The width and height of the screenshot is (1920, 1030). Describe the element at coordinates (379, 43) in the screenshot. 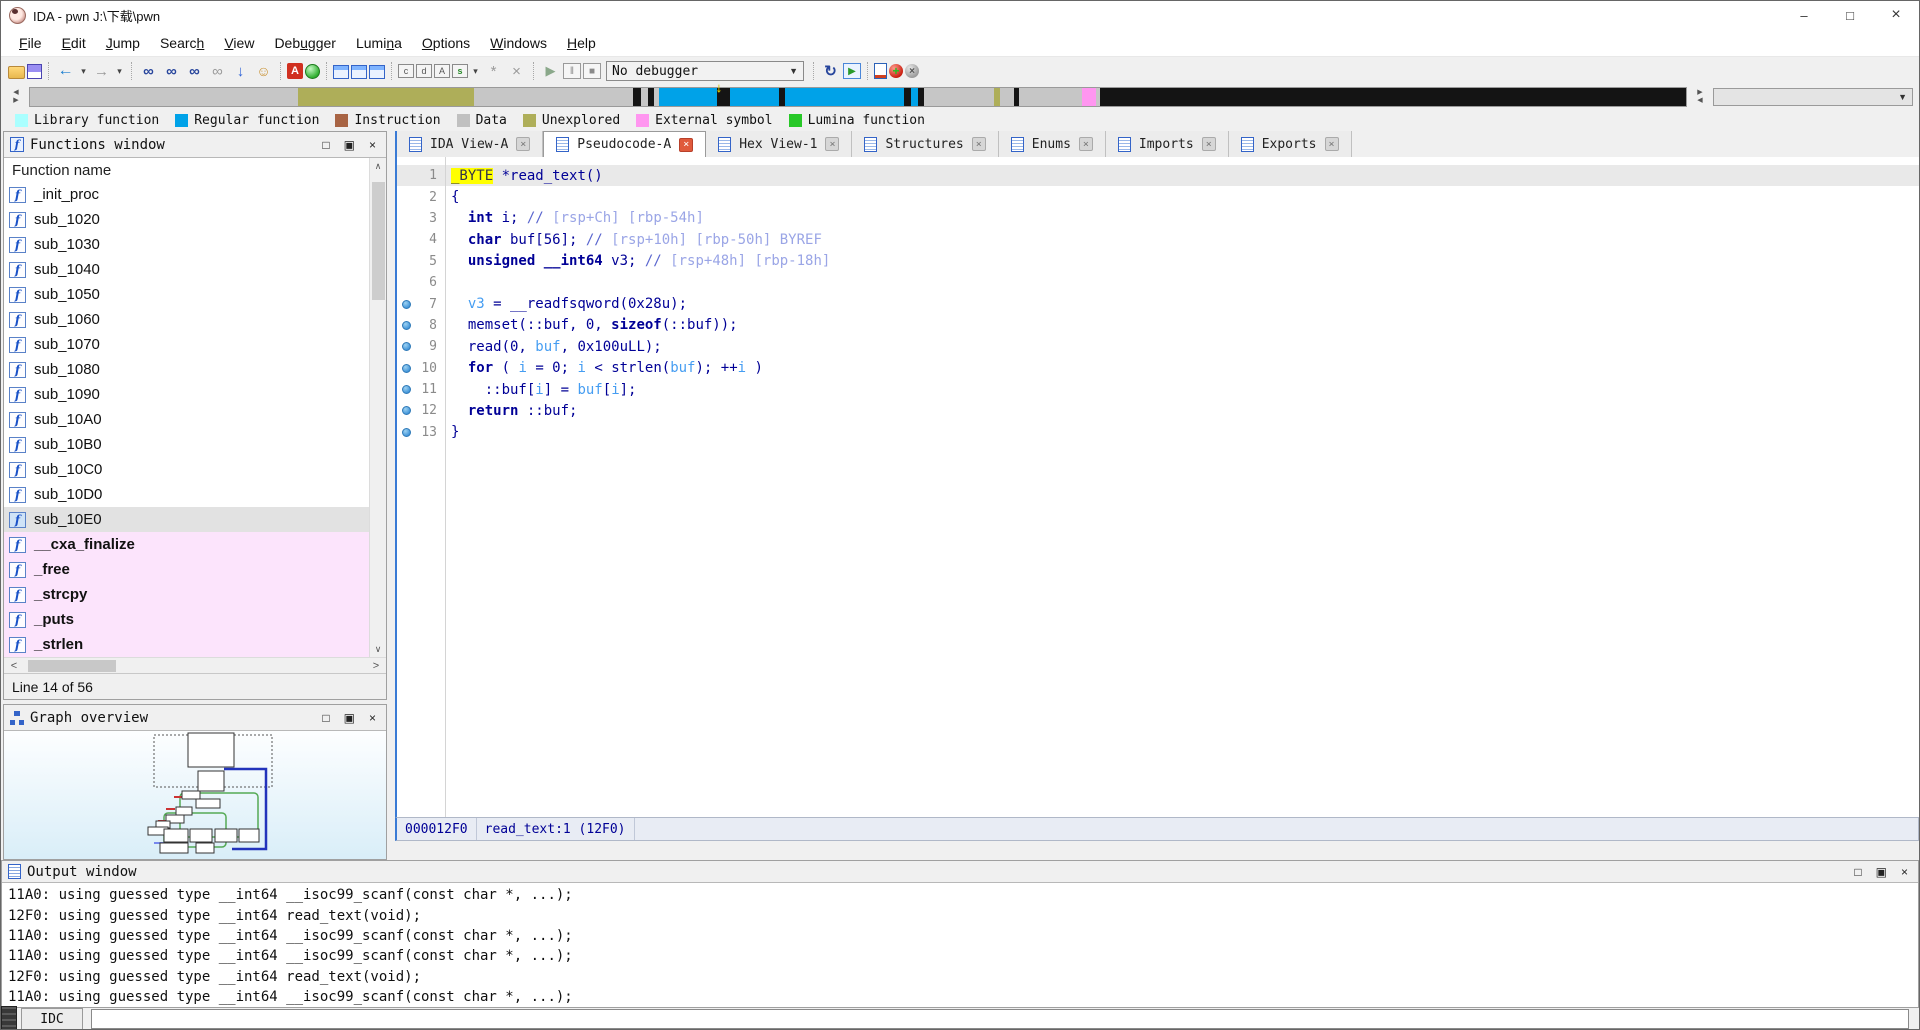

I see `menu-lumina: Lumina` at that location.